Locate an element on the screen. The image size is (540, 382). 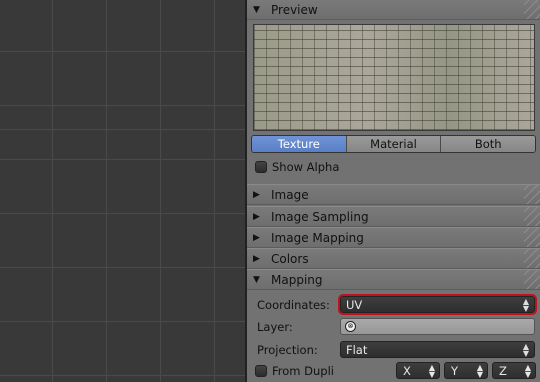
from-dupli-row: From Dupli is located at coordinates (294, 371).